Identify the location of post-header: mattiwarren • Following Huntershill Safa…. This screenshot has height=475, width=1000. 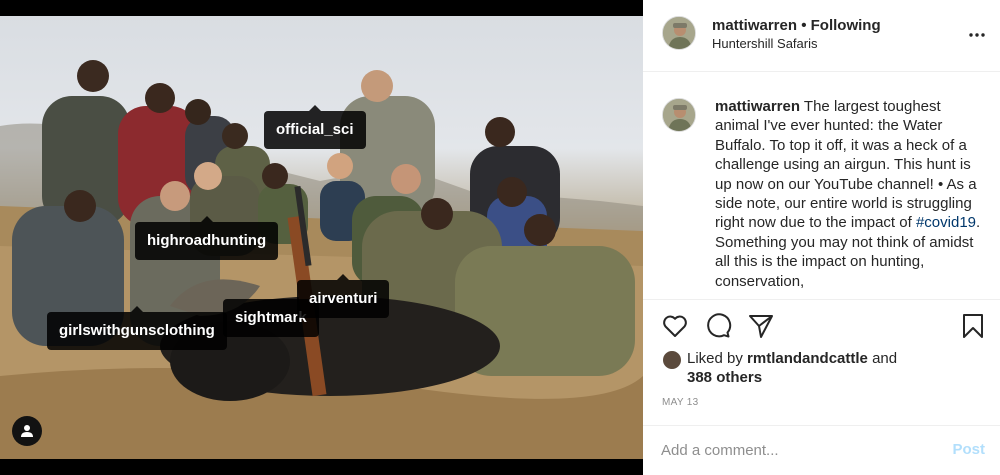
(821, 36).